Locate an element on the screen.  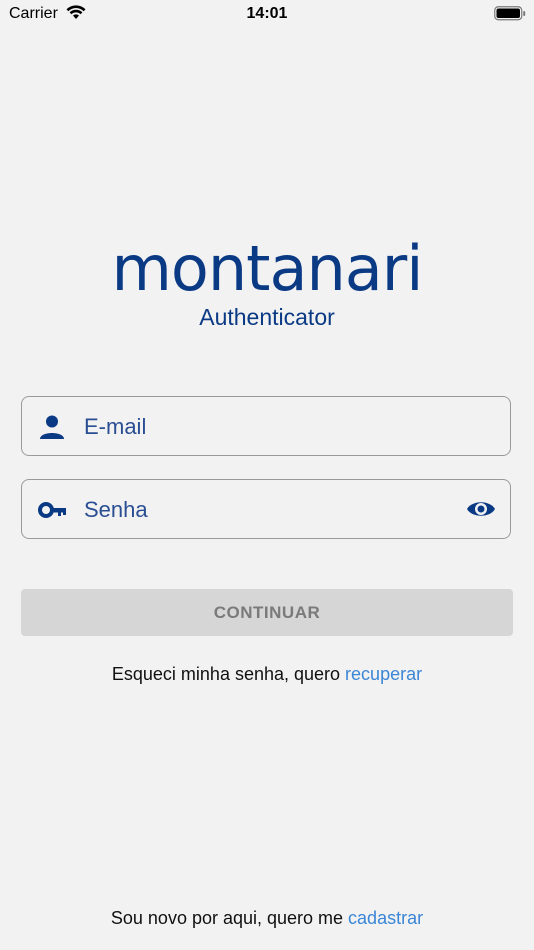
person-icon is located at coordinates (52, 429).